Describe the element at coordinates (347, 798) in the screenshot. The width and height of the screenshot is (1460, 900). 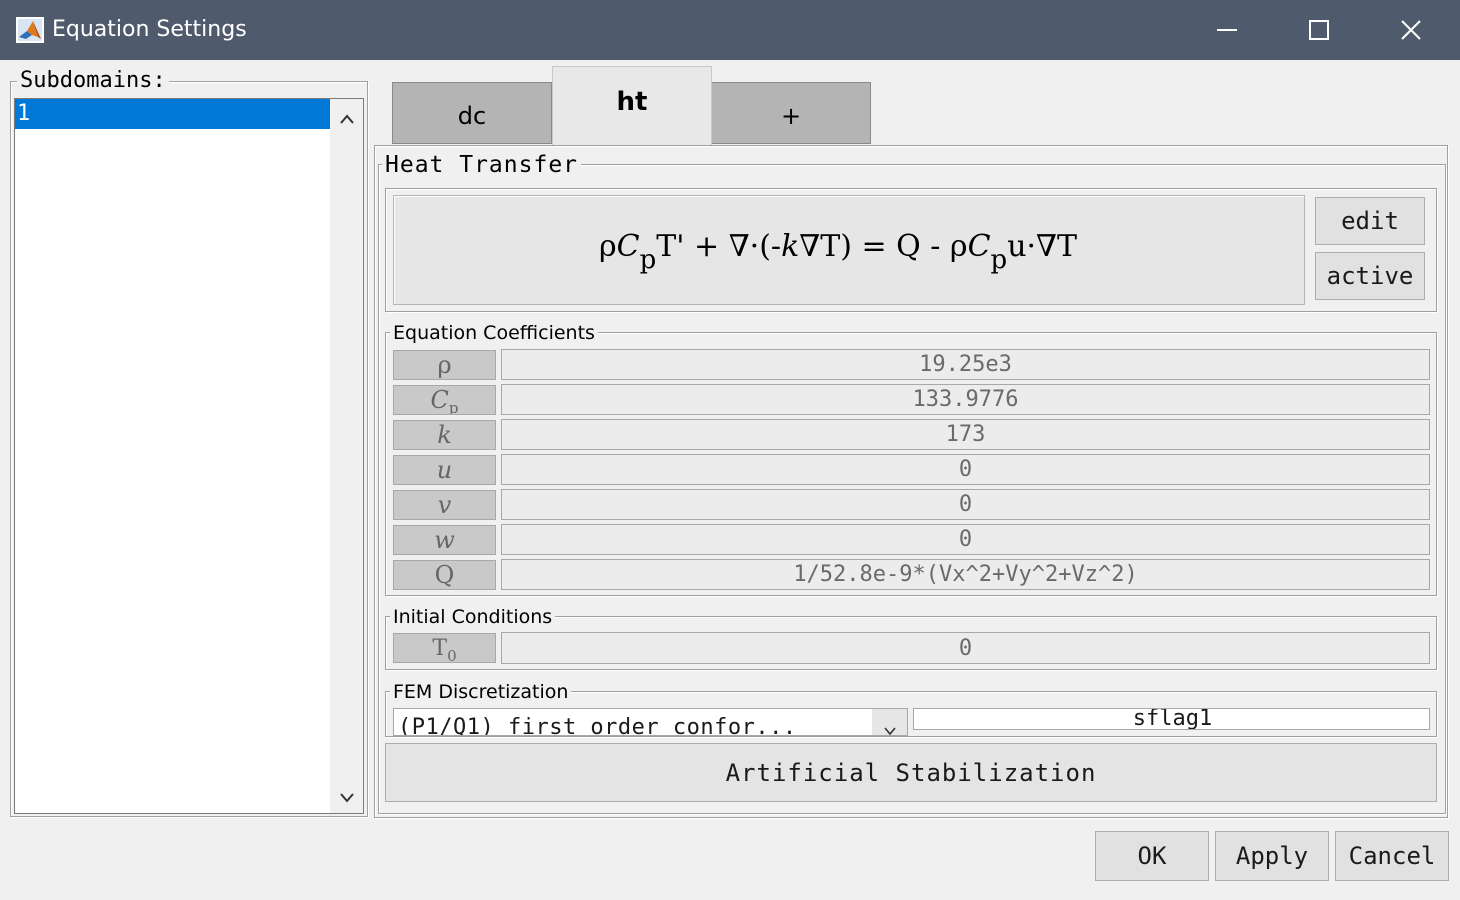
I see `scroll-down-icon` at that location.